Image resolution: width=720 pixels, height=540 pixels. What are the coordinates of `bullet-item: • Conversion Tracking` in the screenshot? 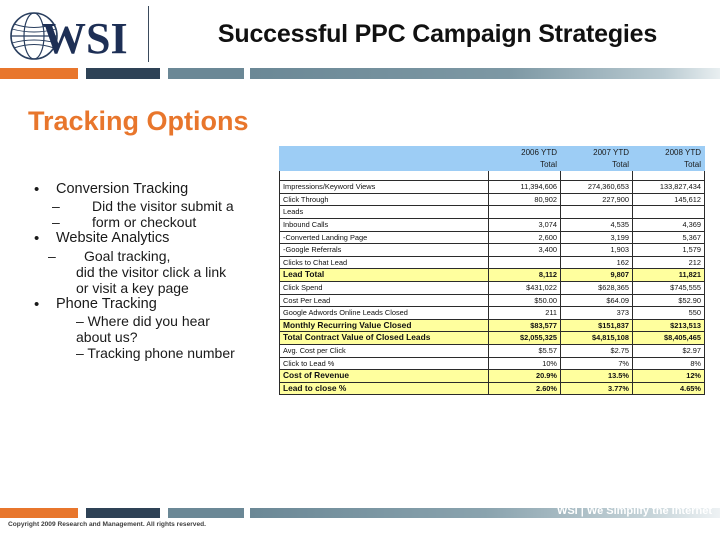 It's located at (152, 189).